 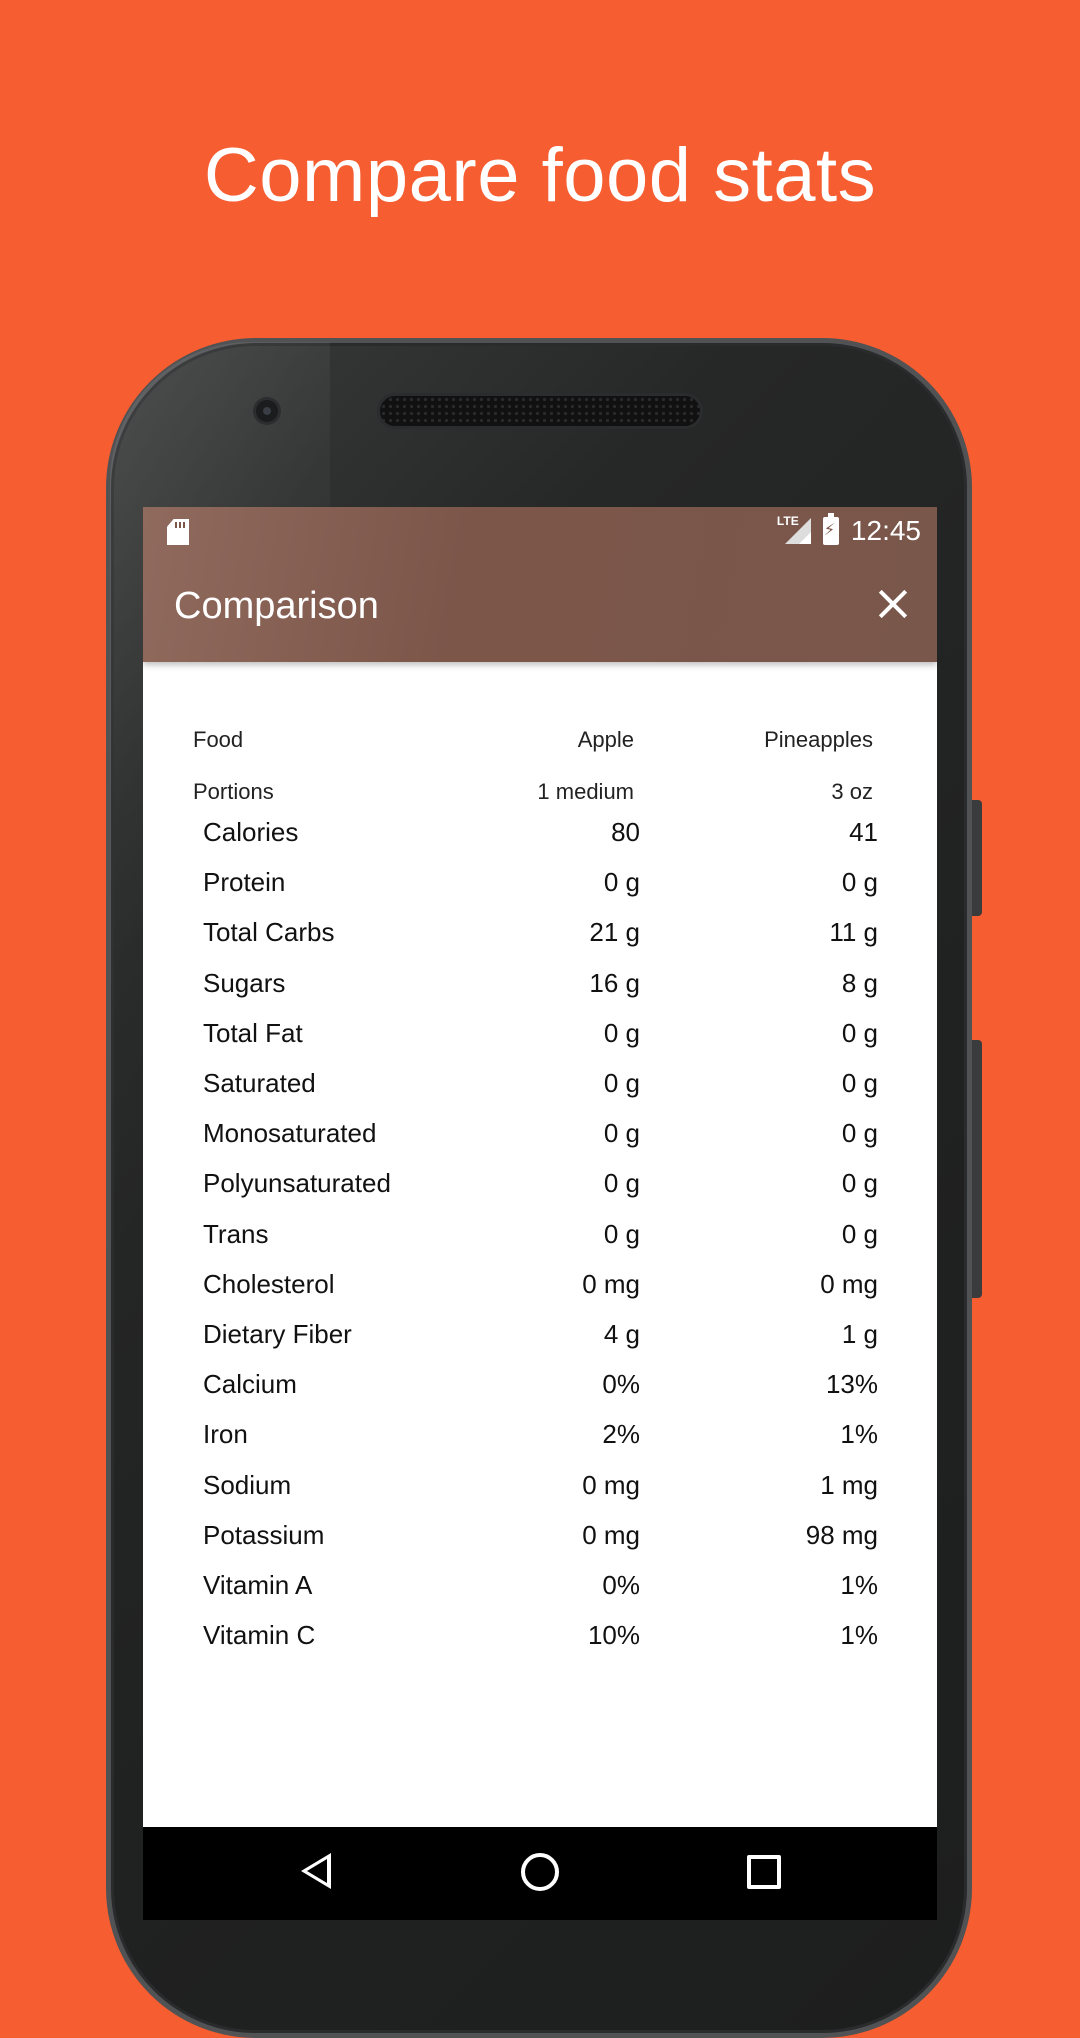 I want to click on header-label: Food, so click(x=218, y=739).